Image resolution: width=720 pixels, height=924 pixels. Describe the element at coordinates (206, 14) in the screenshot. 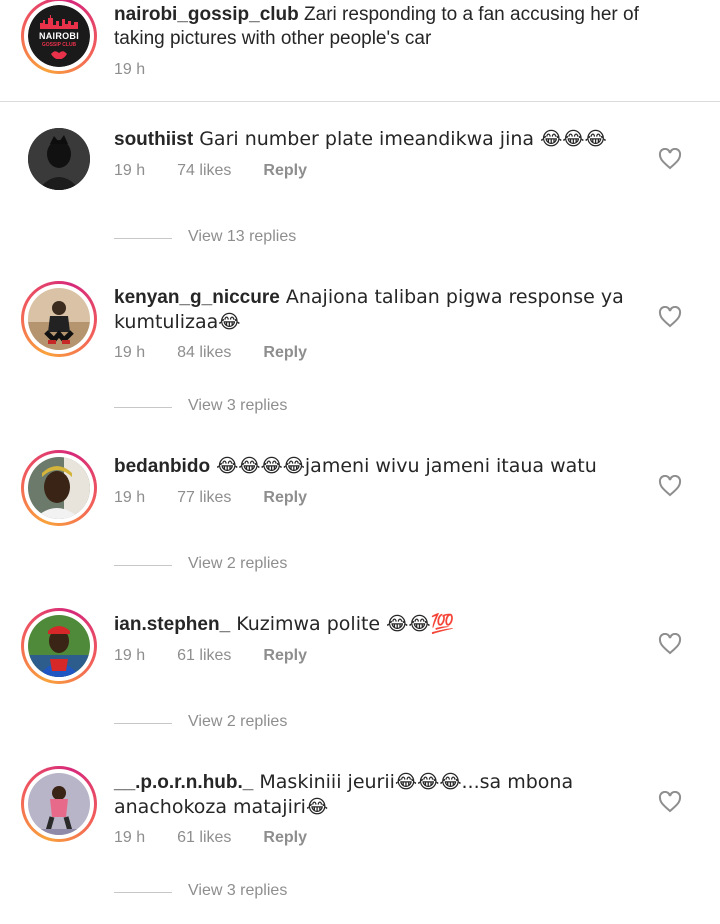

I see `caption-username: nairobi_gossip_club` at that location.